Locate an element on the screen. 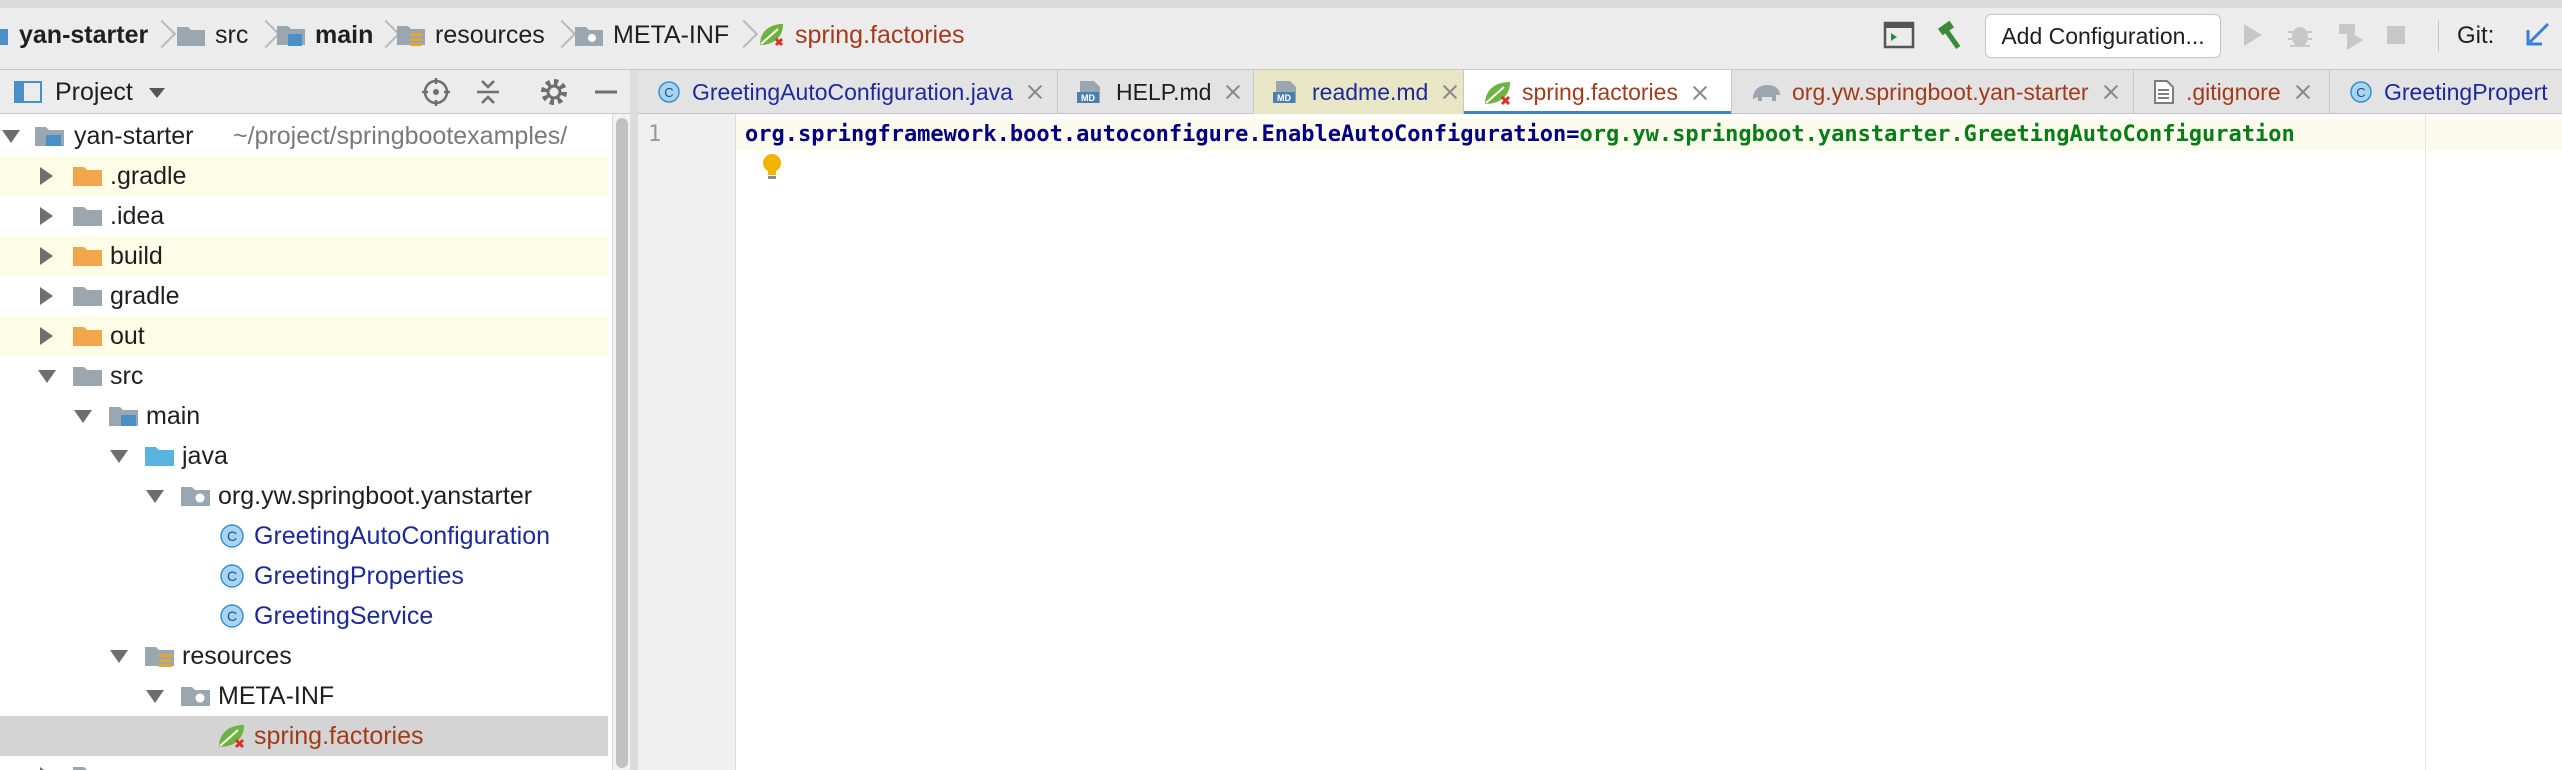  tree-item-spring-factories: spring.factories is located at coordinates (304, 736).